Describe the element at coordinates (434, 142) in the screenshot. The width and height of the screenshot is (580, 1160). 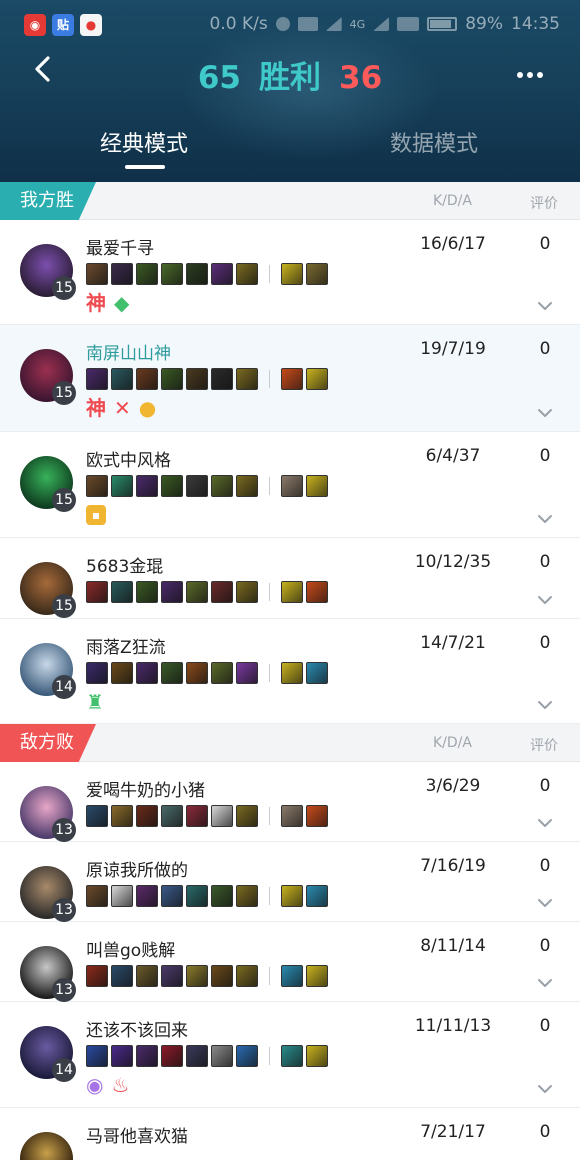
I see `tab-data-mode: 数据模式` at that location.